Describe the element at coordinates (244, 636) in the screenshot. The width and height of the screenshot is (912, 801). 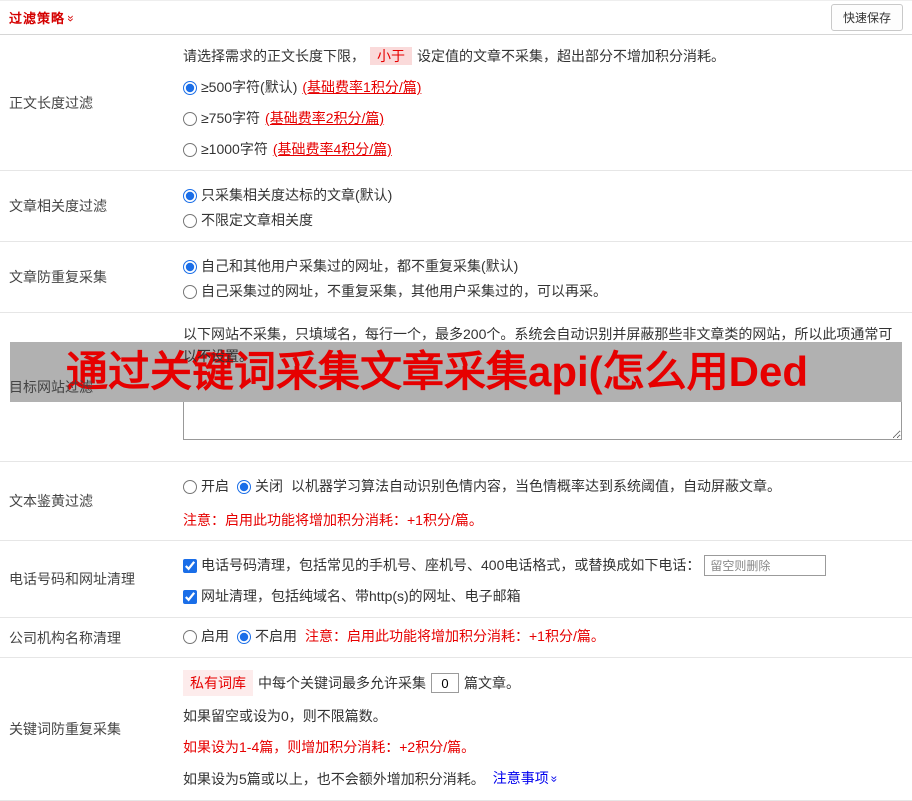
I see `radio-company-clean-off` at that location.